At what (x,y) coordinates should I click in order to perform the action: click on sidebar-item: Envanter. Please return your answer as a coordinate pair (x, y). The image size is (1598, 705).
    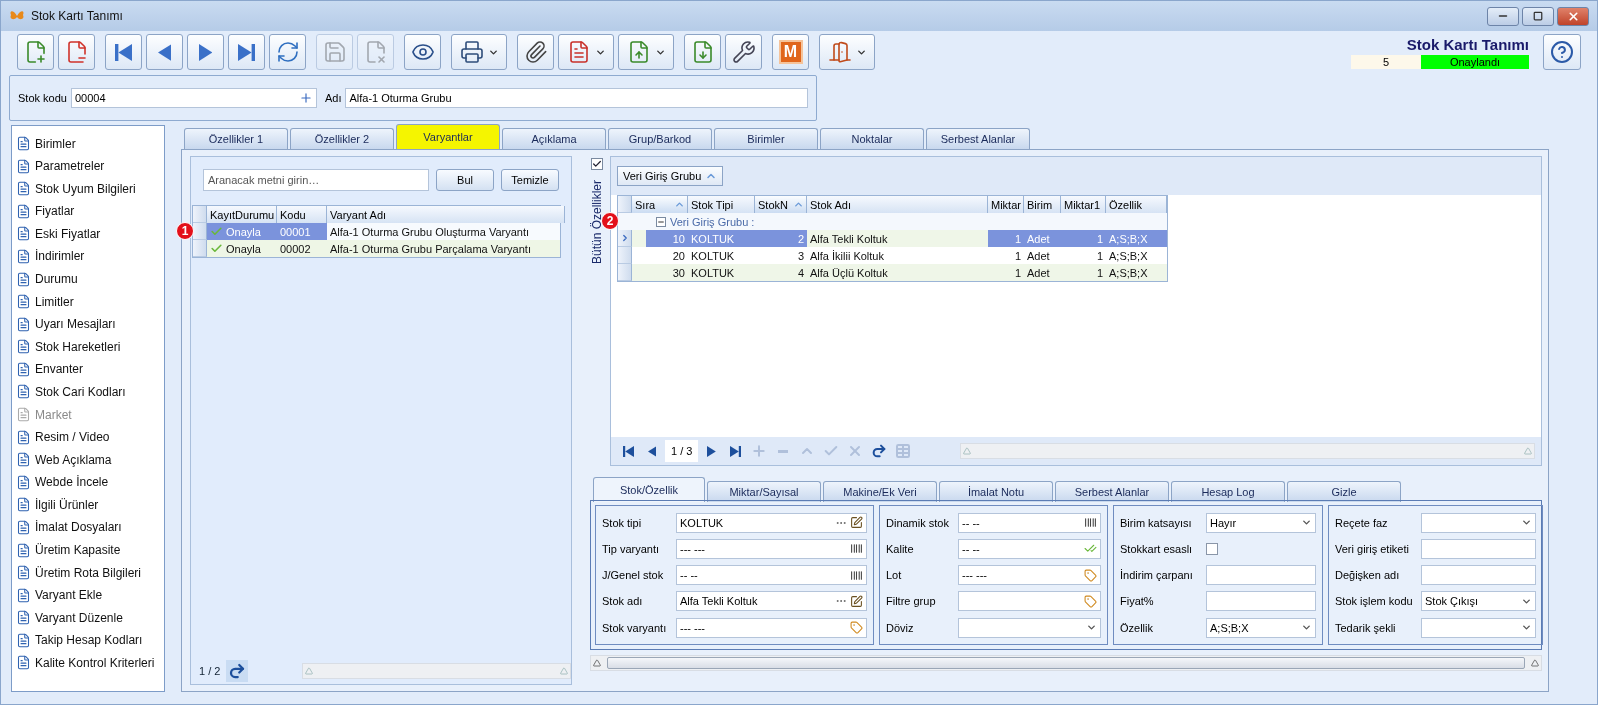
    Looking at the image, I should click on (88, 369).